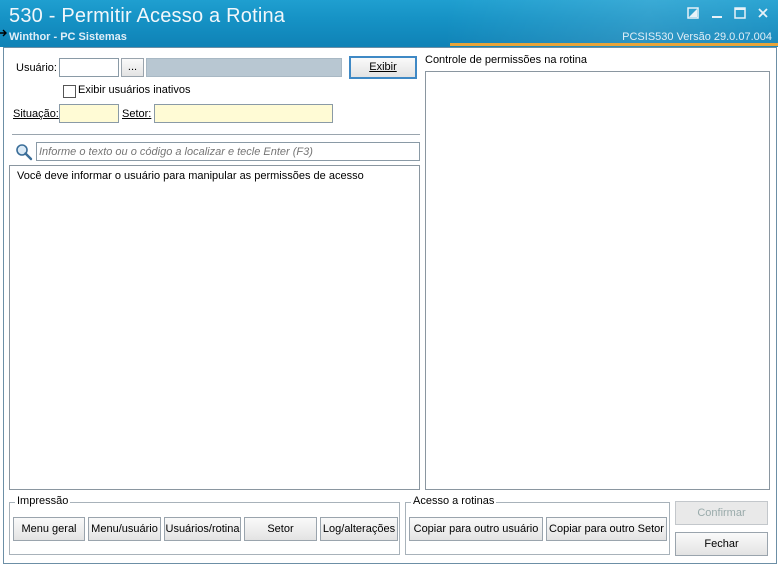 This screenshot has width=778, height=565. What do you see at coordinates (763, 14) in the screenshot?
I see `close-icon` at bounding box center [763, 14].